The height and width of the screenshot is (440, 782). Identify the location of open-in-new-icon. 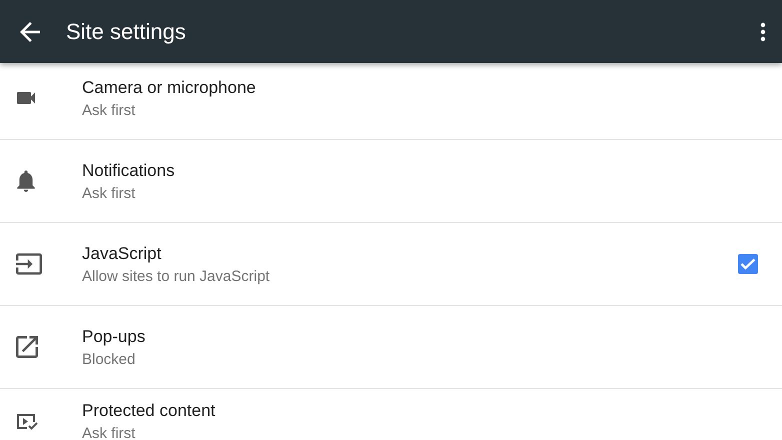
(27, 347).